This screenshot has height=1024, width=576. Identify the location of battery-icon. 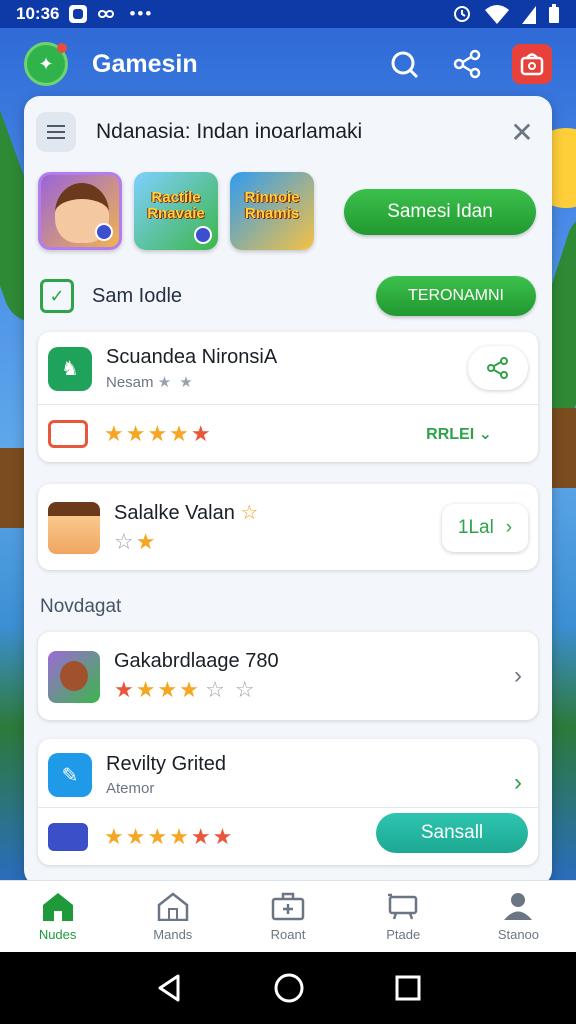
(554, 13).